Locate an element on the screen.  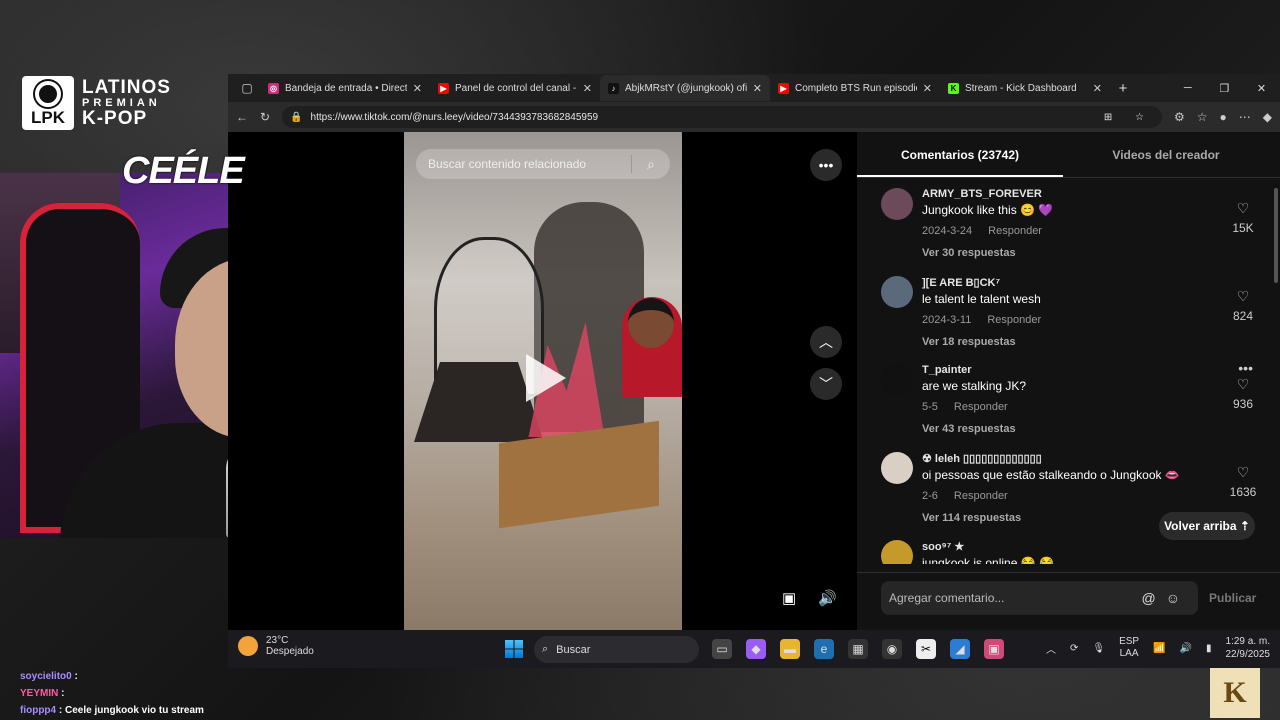
more-options-icon: ••• is located at coordinates (826, 165).